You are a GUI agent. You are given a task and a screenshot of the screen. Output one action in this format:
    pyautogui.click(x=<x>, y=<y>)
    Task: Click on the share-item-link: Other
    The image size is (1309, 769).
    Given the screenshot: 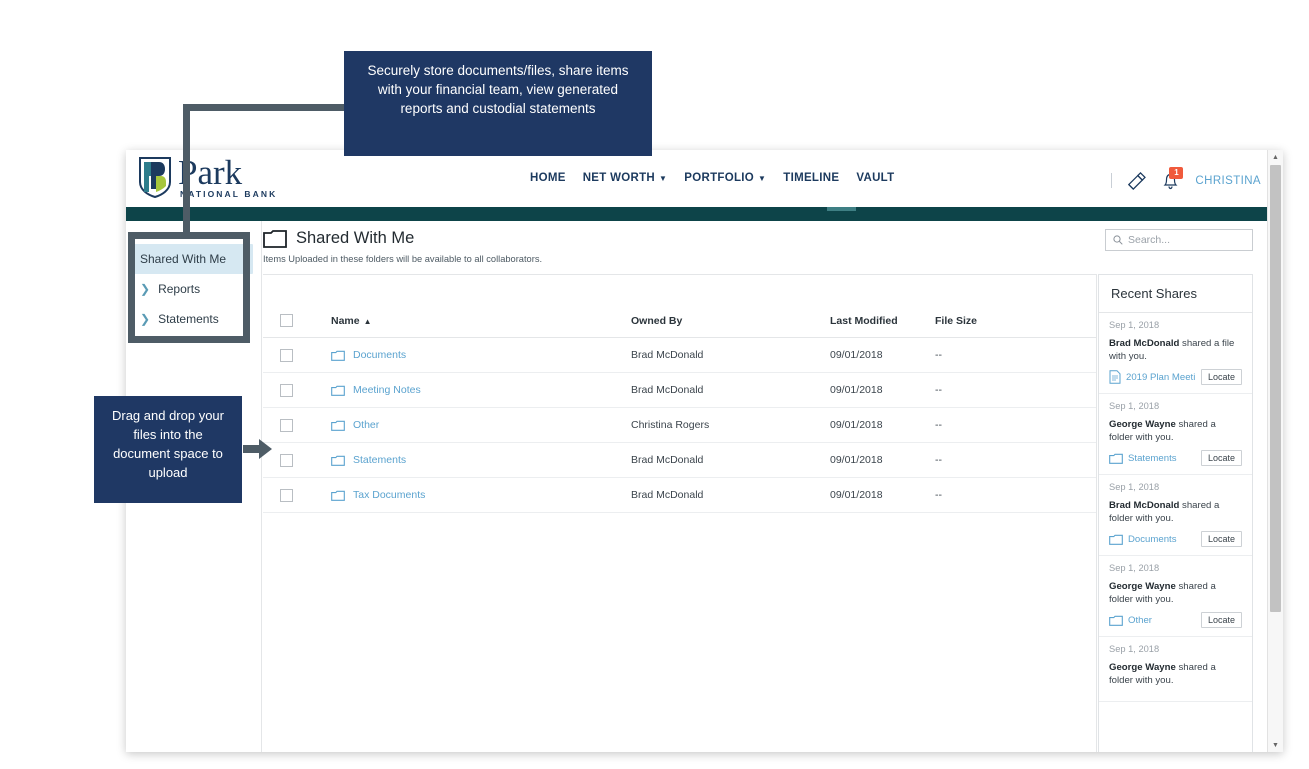 What is the action you would take?
    pyautogui.click(x=1162, y=620)
    